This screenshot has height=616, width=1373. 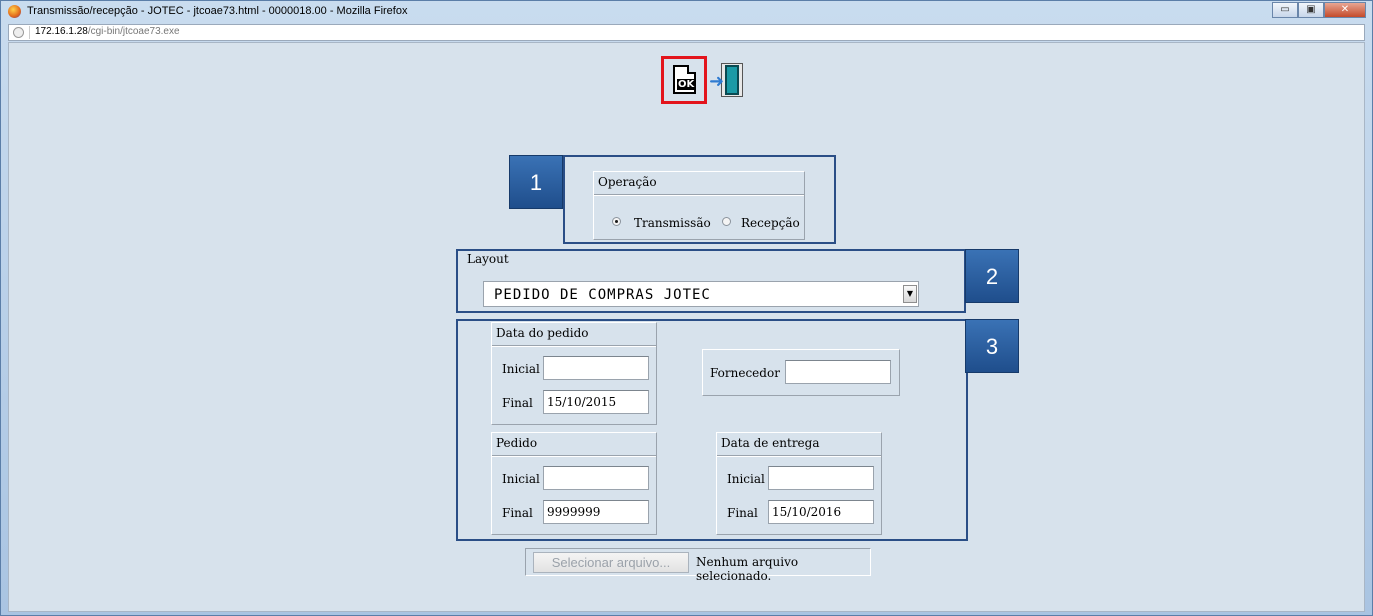 What do you see at coordinates (517, 403) in the screenshot?
I see `data-pedido-final-label: Final` at bounding box center [517, 403].